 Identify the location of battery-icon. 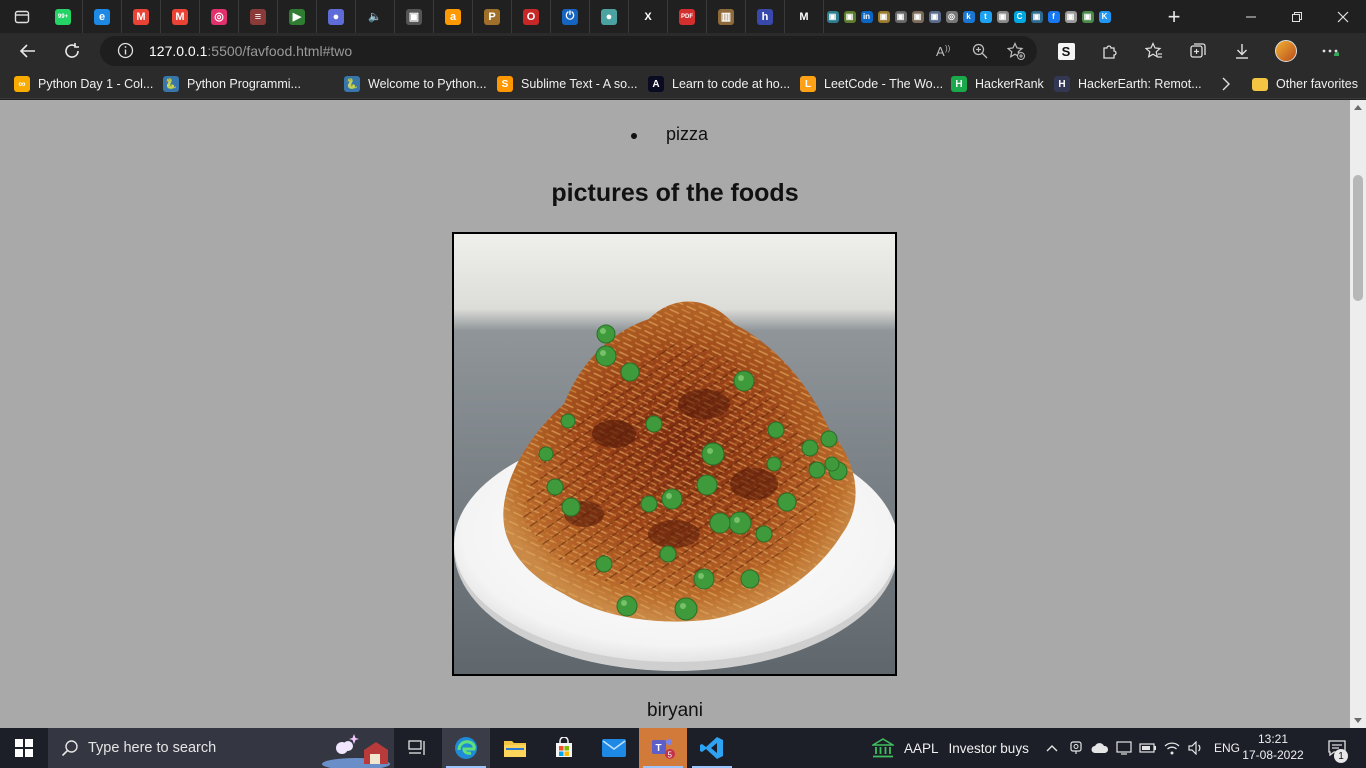
(1148, 748).